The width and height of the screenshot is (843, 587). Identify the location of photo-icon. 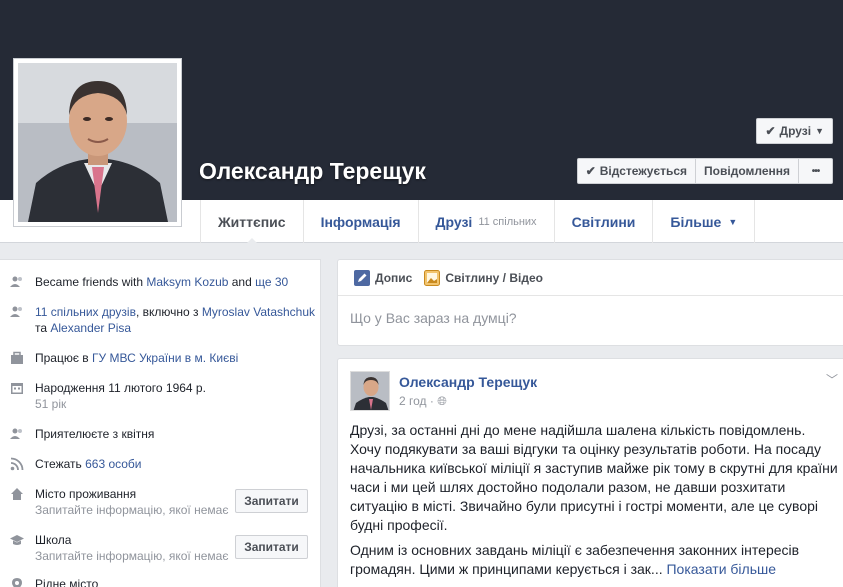
(432, 277).